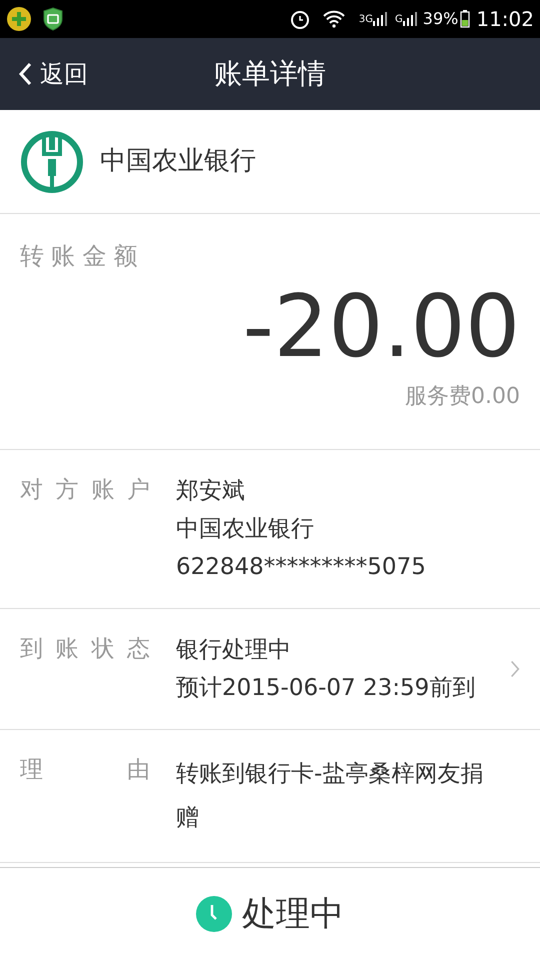 The width and height of the screenshot is (540, 960). What do you see at coordinates (53, 19) in the screenshot?
I see `shield-icon` at bounding box center [53, 19].